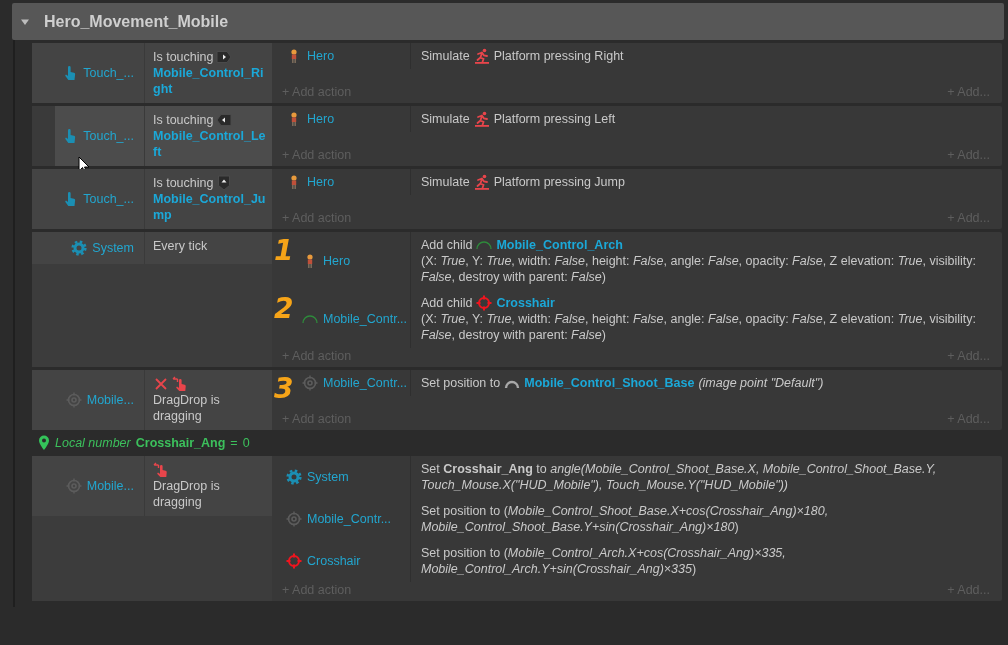 Image resolution: width=1008 pixels, height=645 pixels. I want to click on variable-value: 0, so click(246, 443).